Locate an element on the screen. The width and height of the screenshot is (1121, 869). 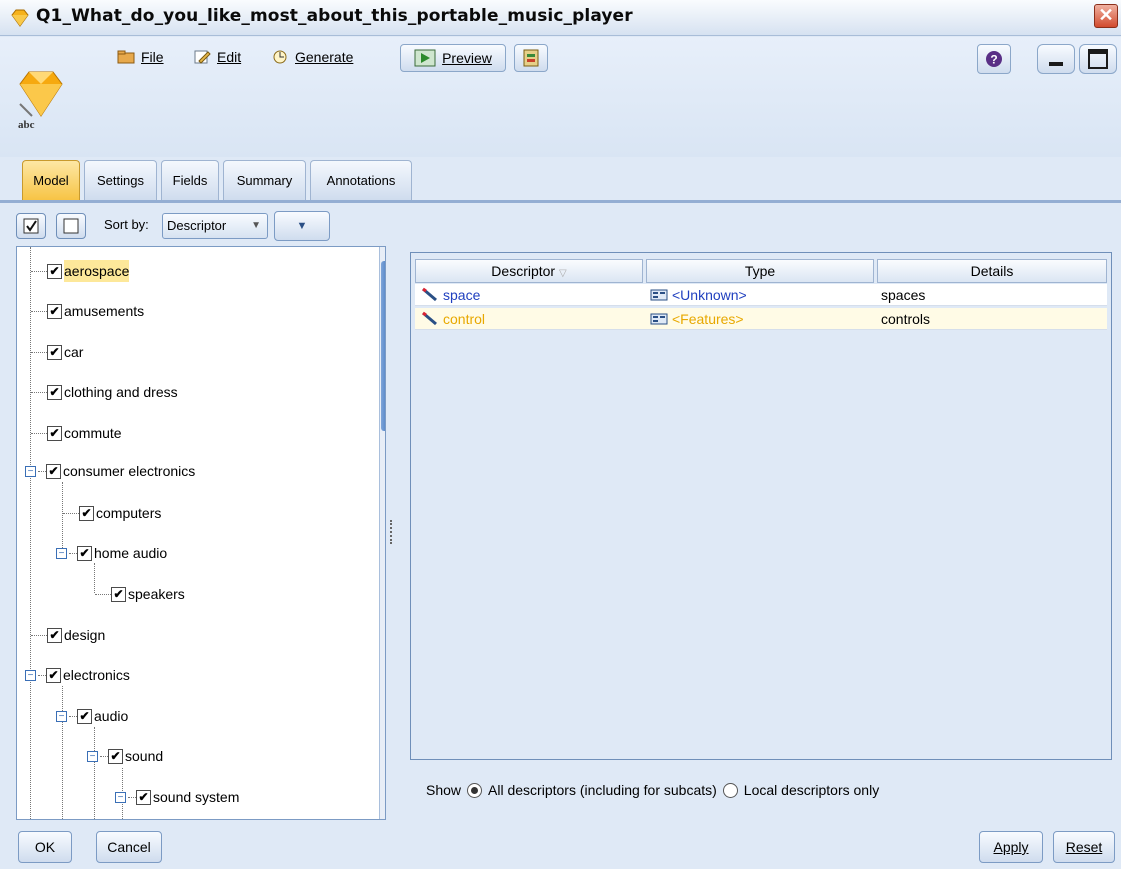
tree-item: − ✔ audio is located at coordinates (92, 716).